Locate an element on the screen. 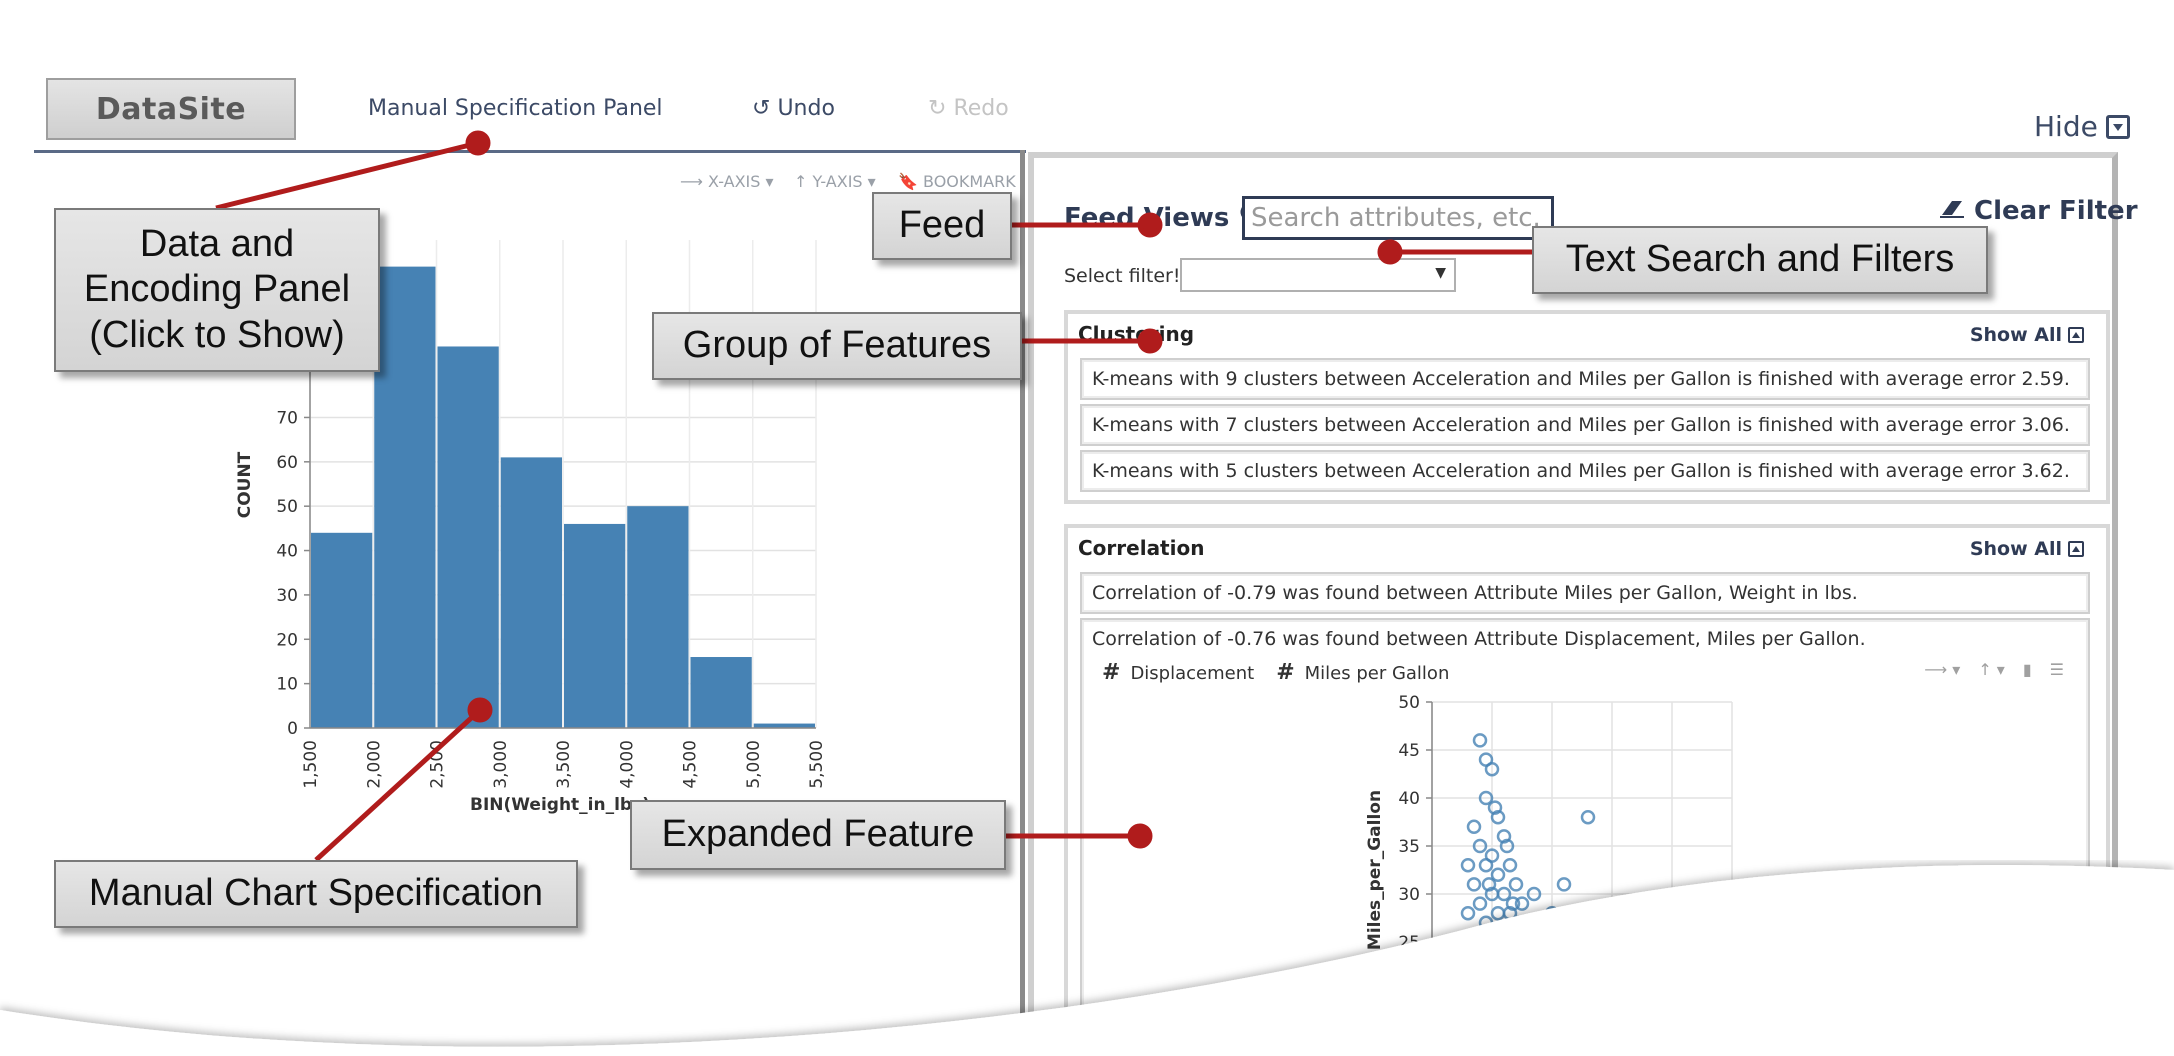 This screenshot has height=1056, width=2174. x-axis-label: X-AXIS is located at coordinates (734, 181).